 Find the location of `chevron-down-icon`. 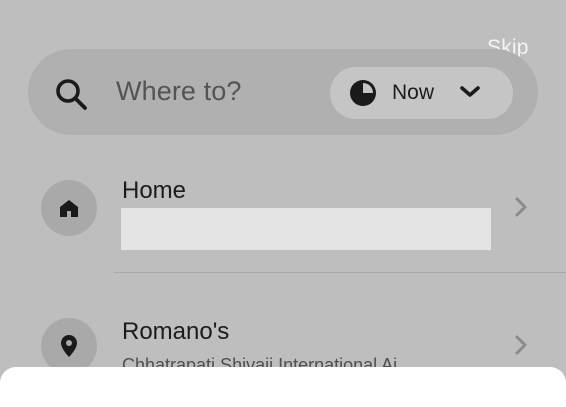

chevron-down-icon is located at coordinates (470, 91).